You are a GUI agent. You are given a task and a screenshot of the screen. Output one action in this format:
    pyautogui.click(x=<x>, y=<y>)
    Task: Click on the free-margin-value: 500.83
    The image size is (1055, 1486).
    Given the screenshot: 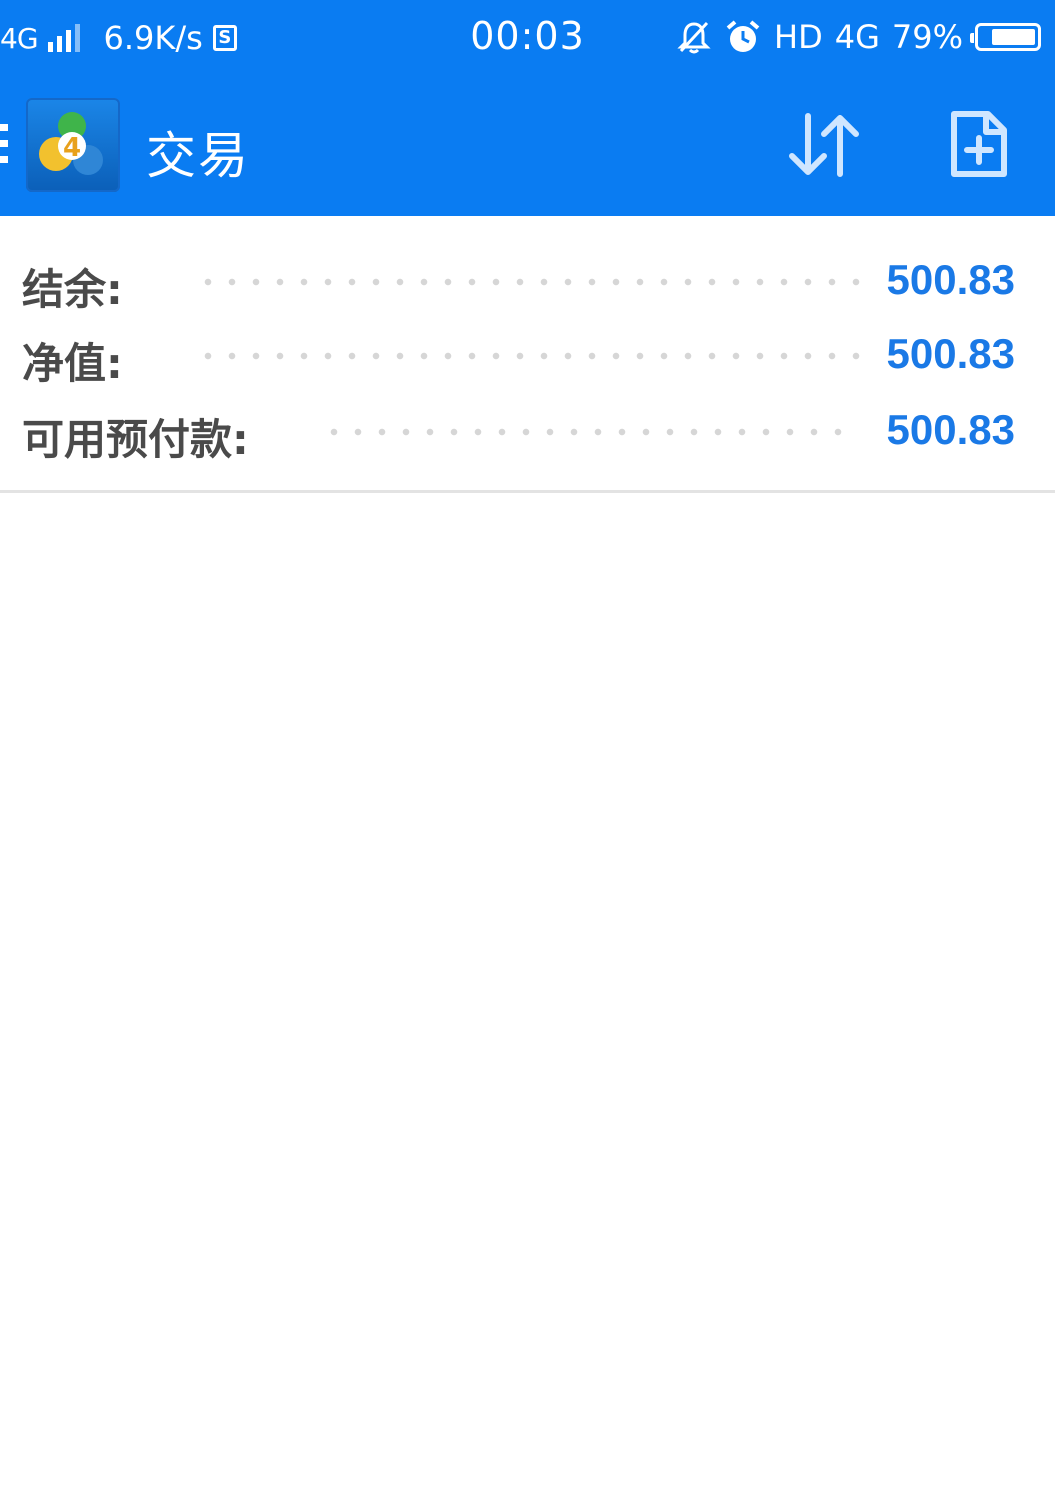 What is the action you would take?
    pyautogui.click(x=950, y=429)
    